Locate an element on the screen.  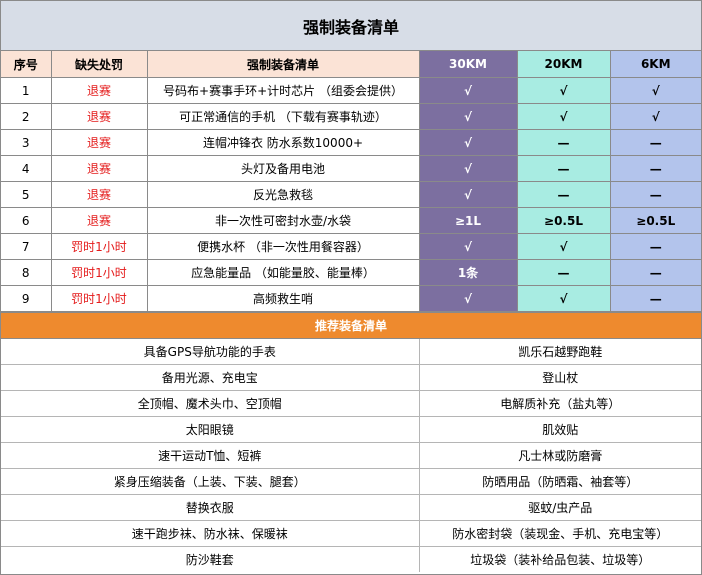
list-item: 紧身压缩装备（上装、下装、腿套） 防晒用品（防晒霜、袖套等） is located at coordinates (351, 481).